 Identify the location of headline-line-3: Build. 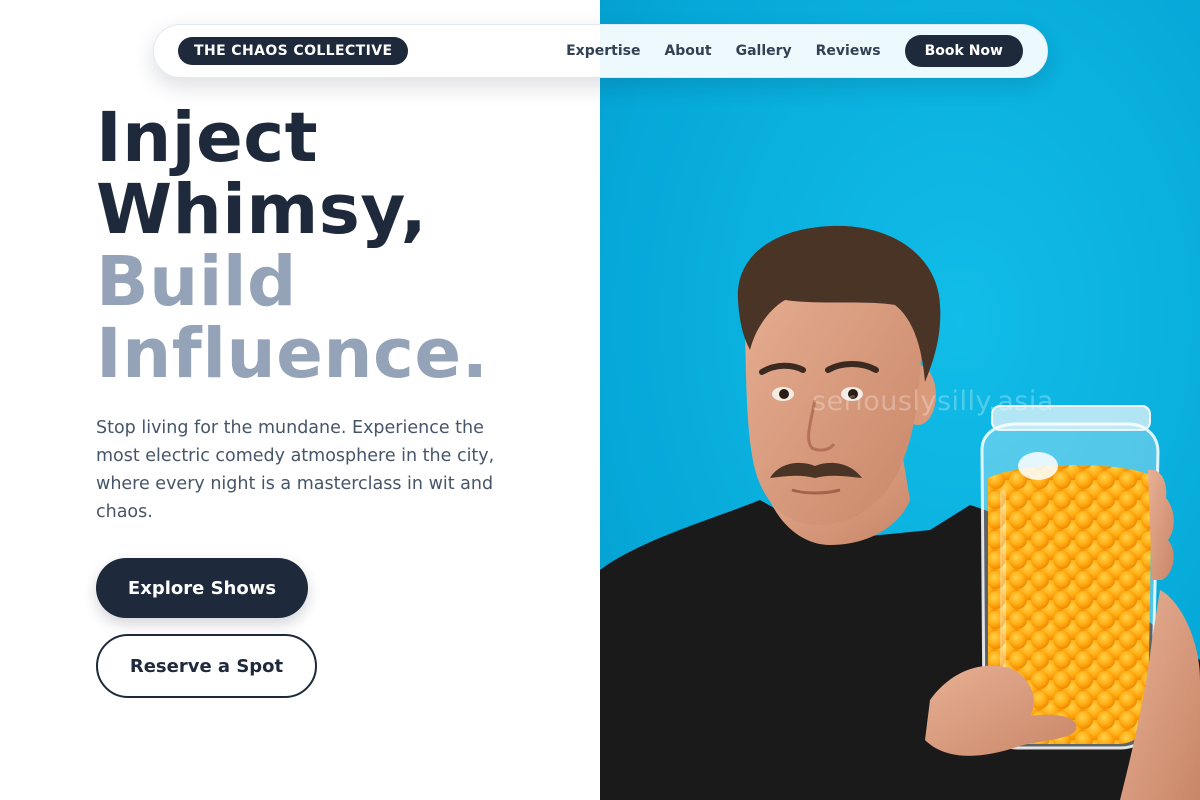
(196, 282).